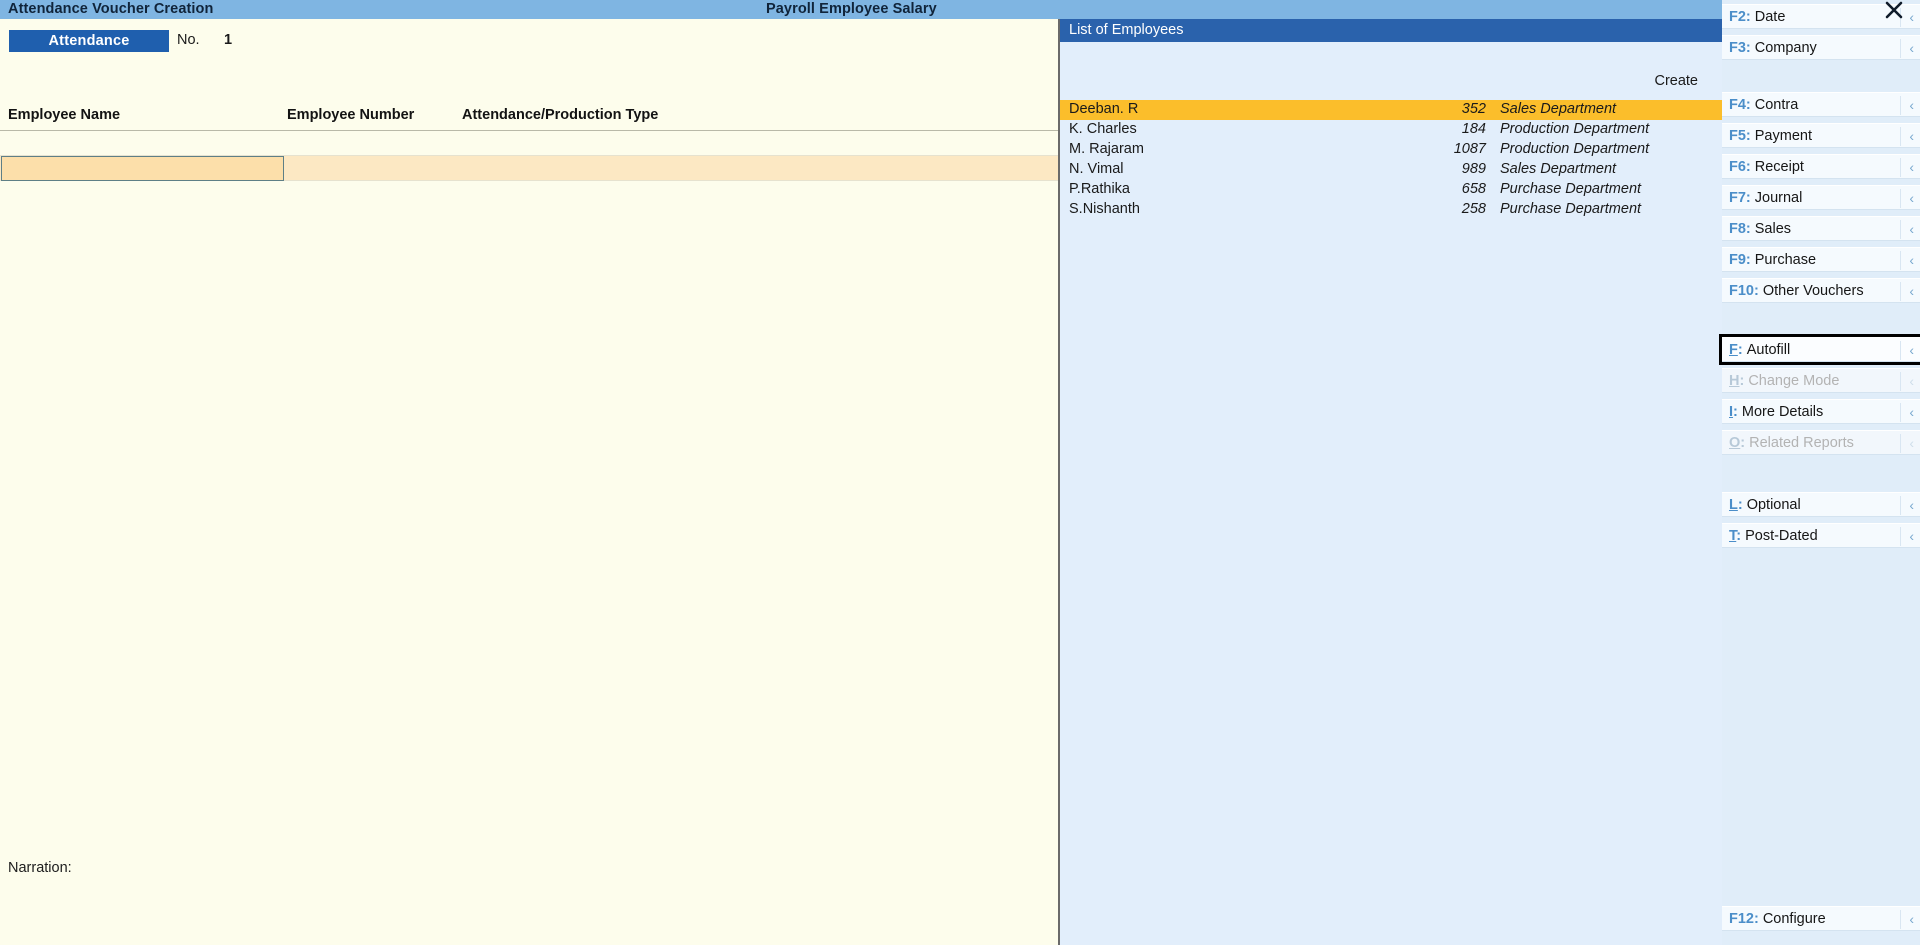 This screenshot has width=1920, height=945. I want to click on sidebar-button-other-vouchers: F10: Other Vouchers ‹, so click(1821, 290).